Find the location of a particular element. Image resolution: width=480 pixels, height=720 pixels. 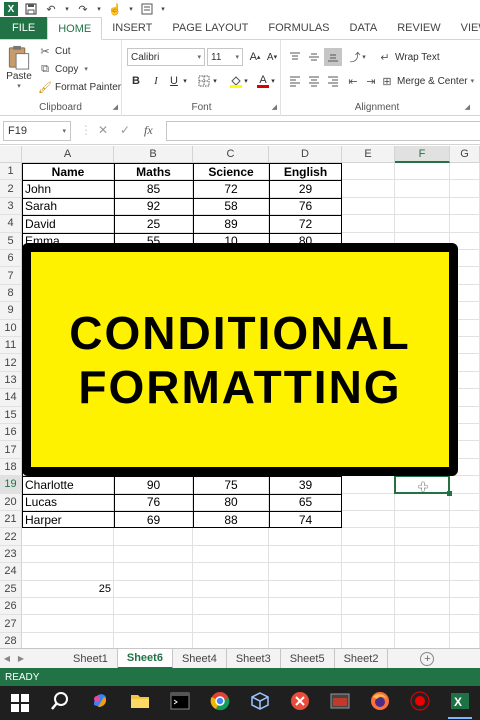

decrease-font-size-button: A ▾ is located at coordinates (272, 57).